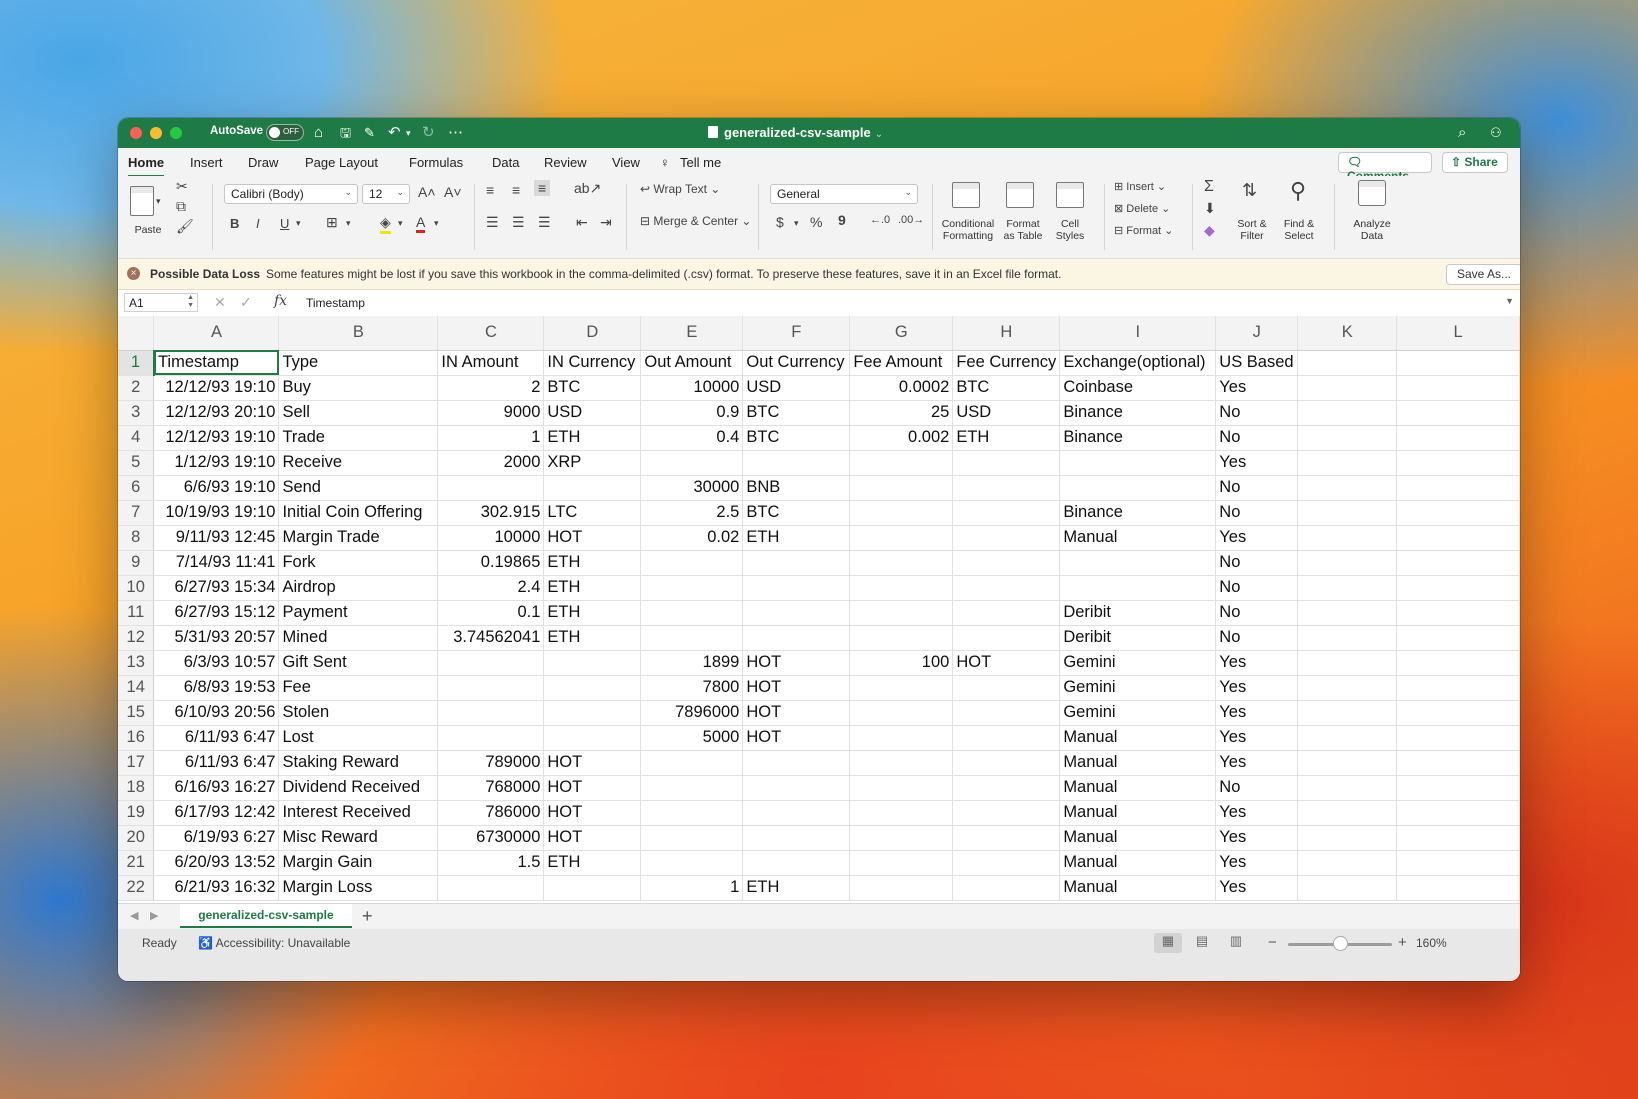 The image size is (1638, 1099). Describe the element at coordinates (136, 638) in the screenshot. I see `row-header: 12` at that location.